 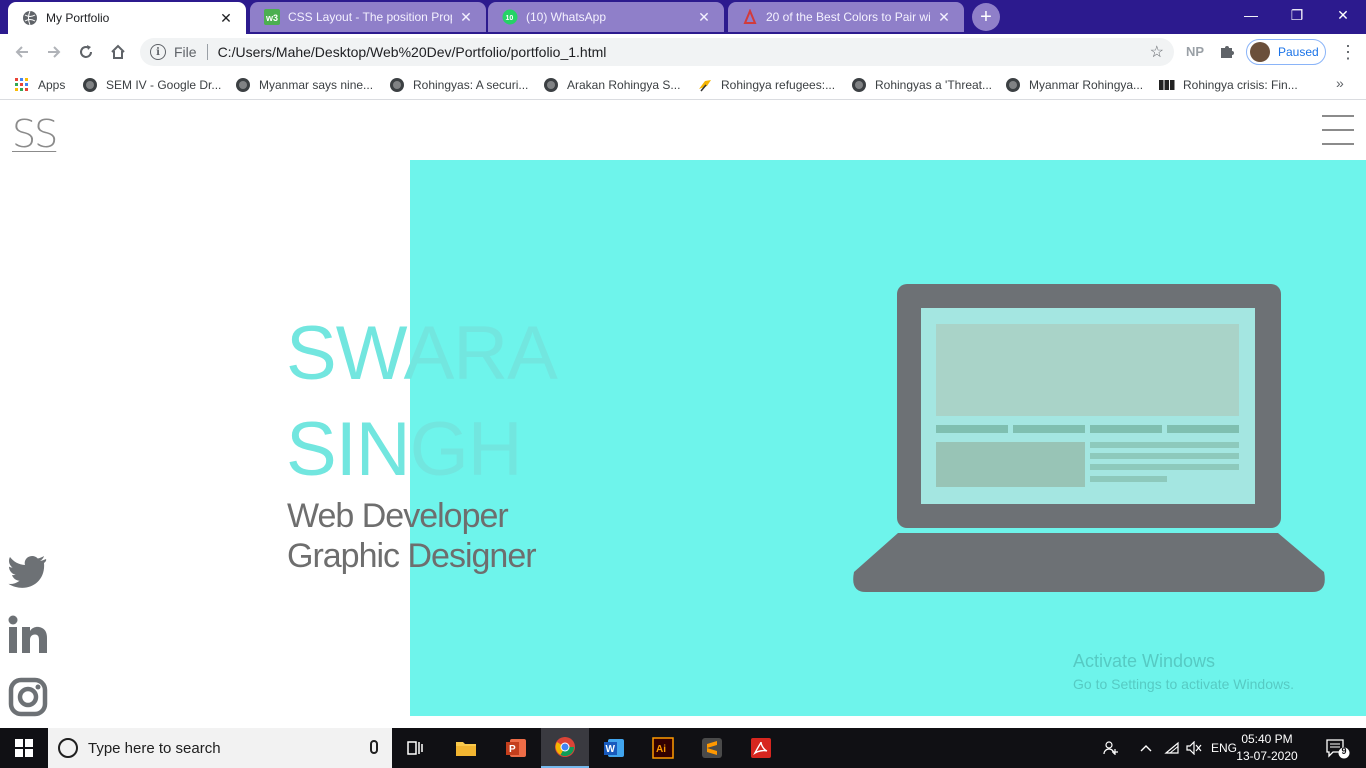 I want to click on home-button, so click(x=118, y=52).